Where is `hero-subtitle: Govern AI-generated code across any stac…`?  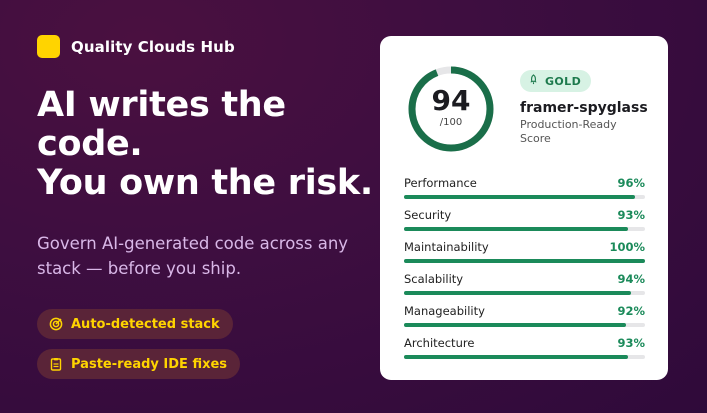 hero-subtitle: Govern AI-generated code across any stac… is located at coordinates (193, 256).